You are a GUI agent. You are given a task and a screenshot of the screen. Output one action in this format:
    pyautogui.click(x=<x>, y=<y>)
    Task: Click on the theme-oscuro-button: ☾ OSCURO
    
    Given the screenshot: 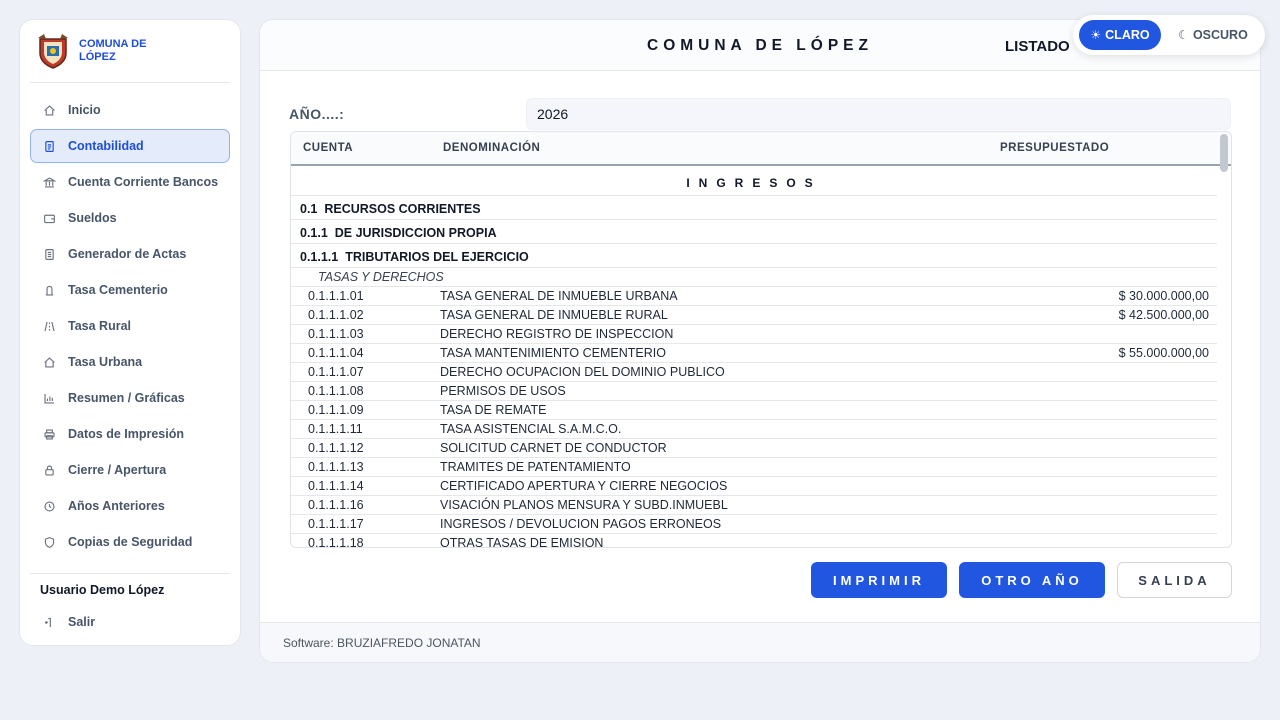 What is the action you would take?
    pyautogui.click(x=1213, y=35)
    